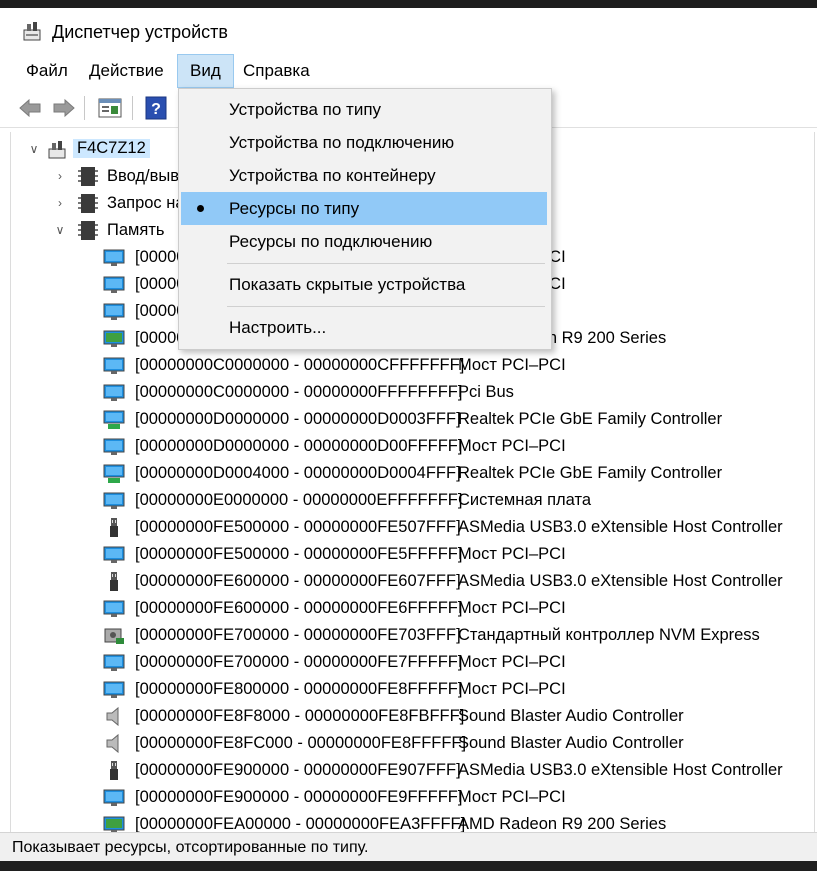 Image resolution: width=817 pixels, height=871 pixels. What do you see at coordinates (299, 797) in the screenshot?
I see `memory-resource-label: [00000000FE900000 - 00000000FE9FFFFF]` at bounding box center [299, 797].